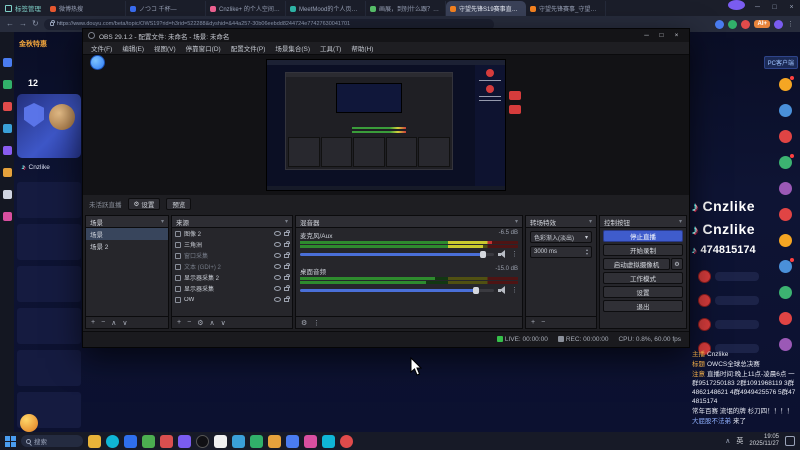 Image resolution: width=800 pixels, height=450 pixels. What do you see at coordinates (232, 288) in the screenshot?
I see `source-item: 显示器采集` at bounding box center [232, 288].